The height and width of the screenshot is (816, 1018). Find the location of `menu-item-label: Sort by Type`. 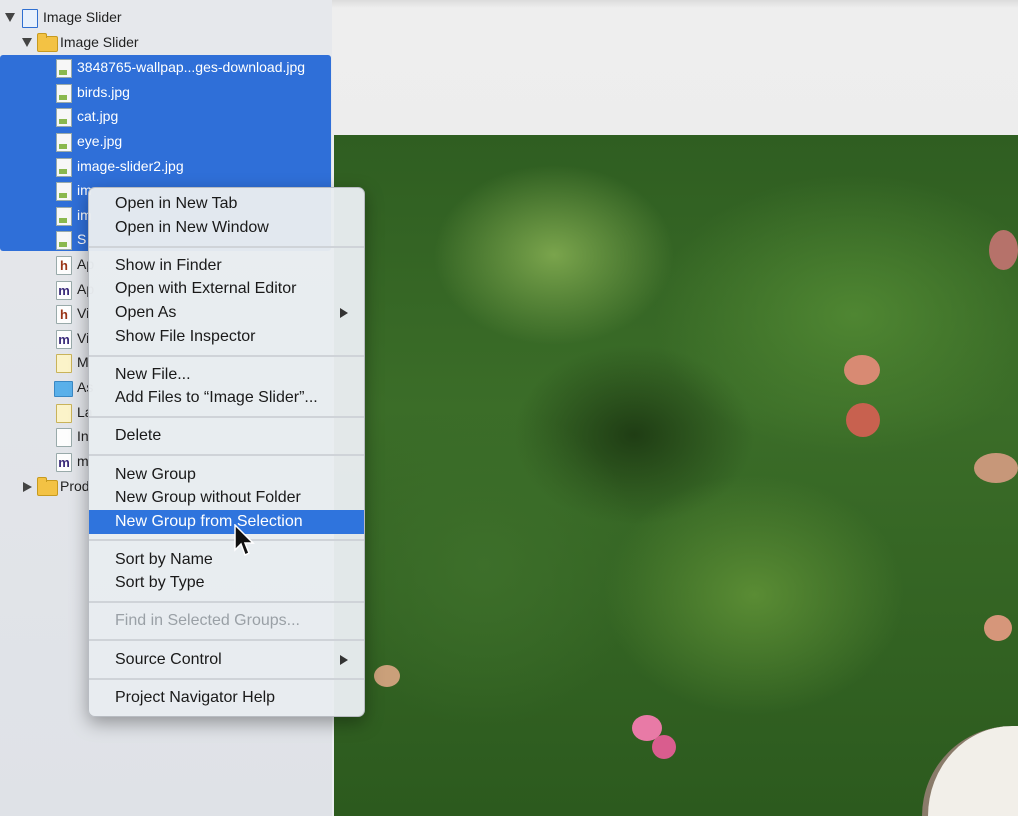

menu-item-label: Sort by Type is located at coordinates (160, 582).